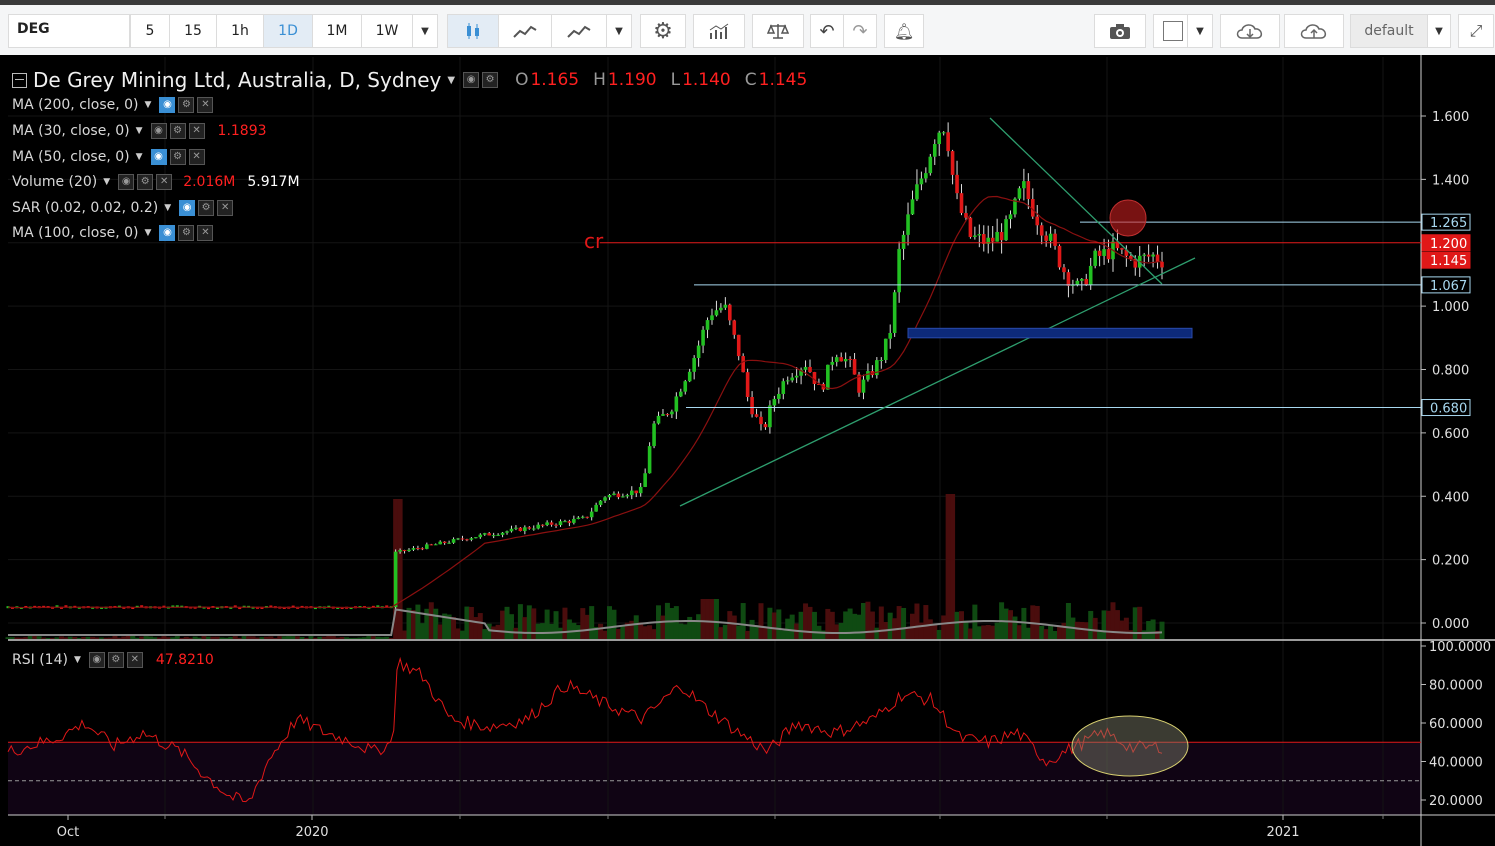  What do you see at coordinates (1456, 686) in the screenshot?
I see `rsi-tick-label: 80.0000` at bounding box center [1456, 686].